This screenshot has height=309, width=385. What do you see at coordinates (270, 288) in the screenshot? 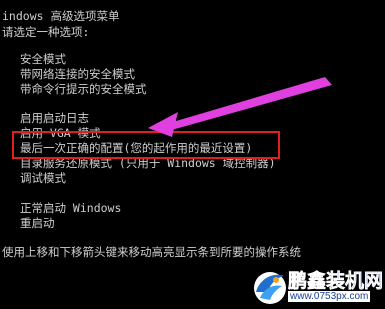
I see `logo-icon` at bounding box center [270, 288].